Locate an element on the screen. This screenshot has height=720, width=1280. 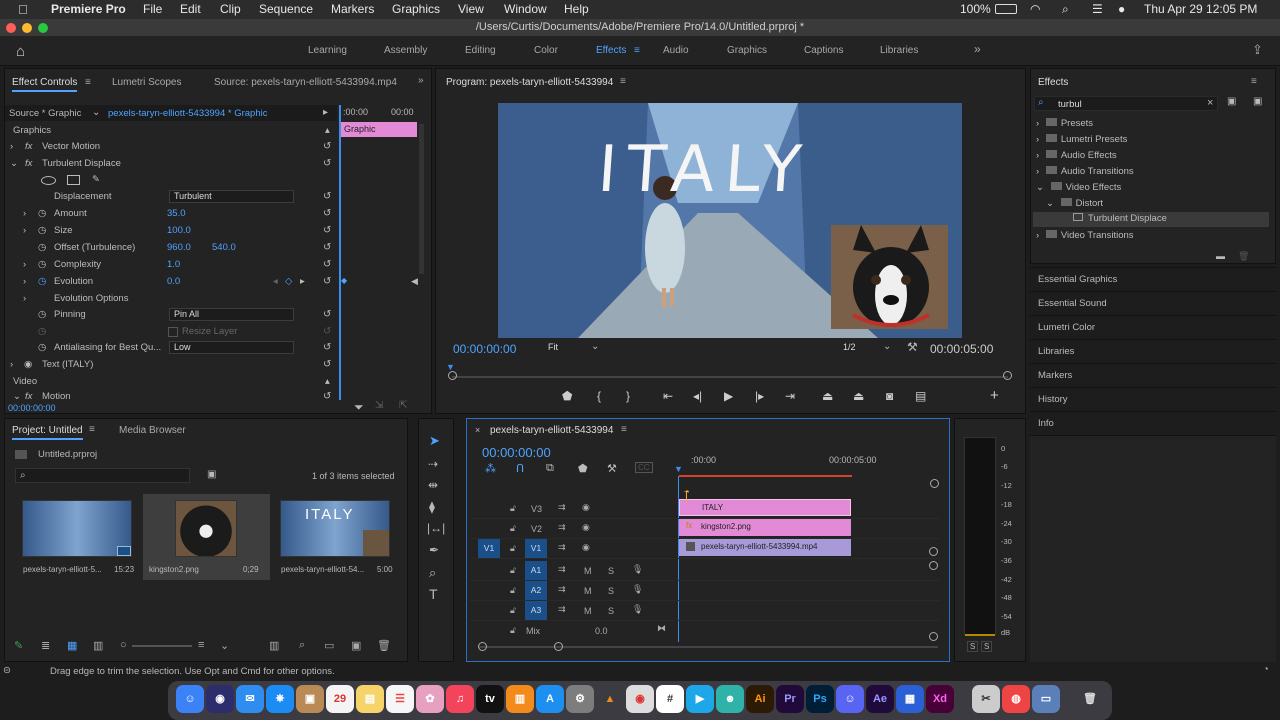
effects-search-input: ⌕ turbul × is located at coordinates (1126, 103).